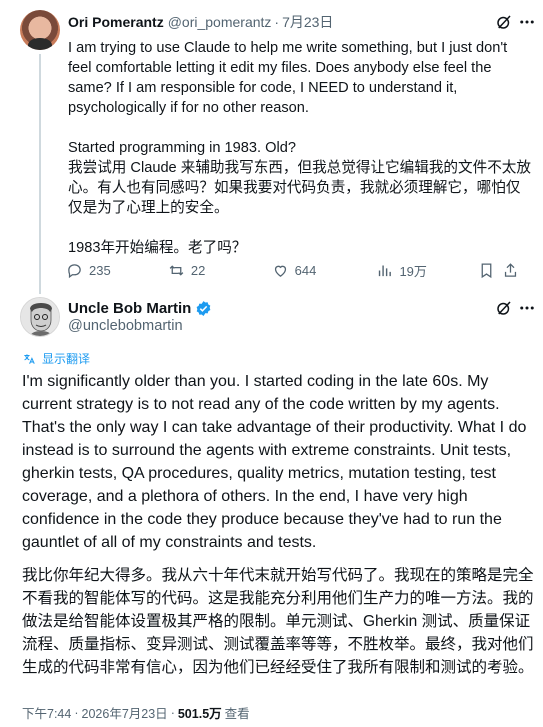 This screenshot has width=543, height=727. I want to click on bookmark-button, so click(489, 270).